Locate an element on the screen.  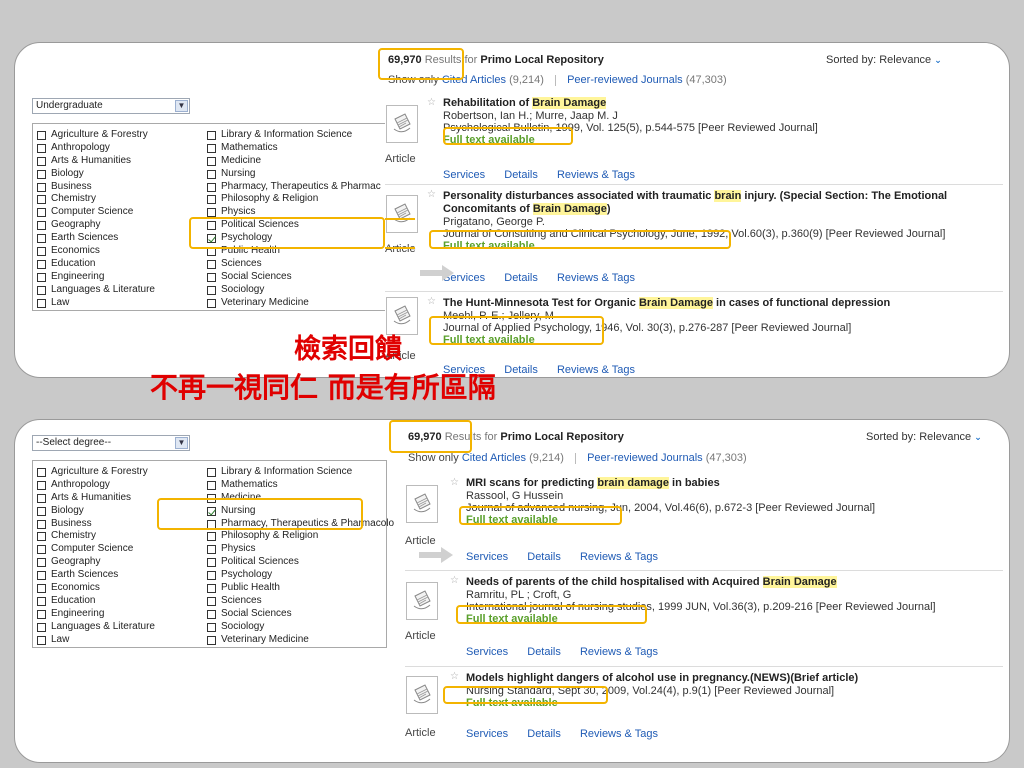
subject-option: Pharmacy, Therapeutics & Pharmac is located at coordinates (294, 187).